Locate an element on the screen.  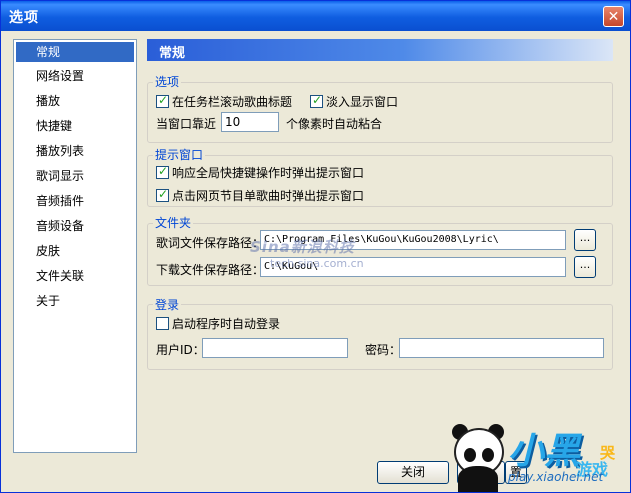
sidebar-item-playback: 播放 is located at coordinates (75, 101).